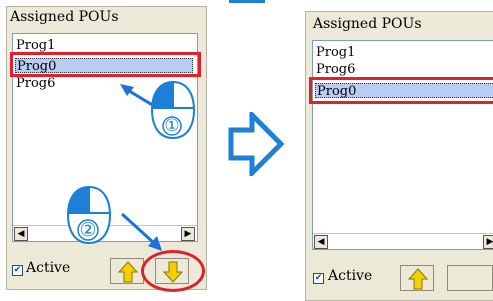  I want to click on transition-arrow-icon, so click(256, 144).